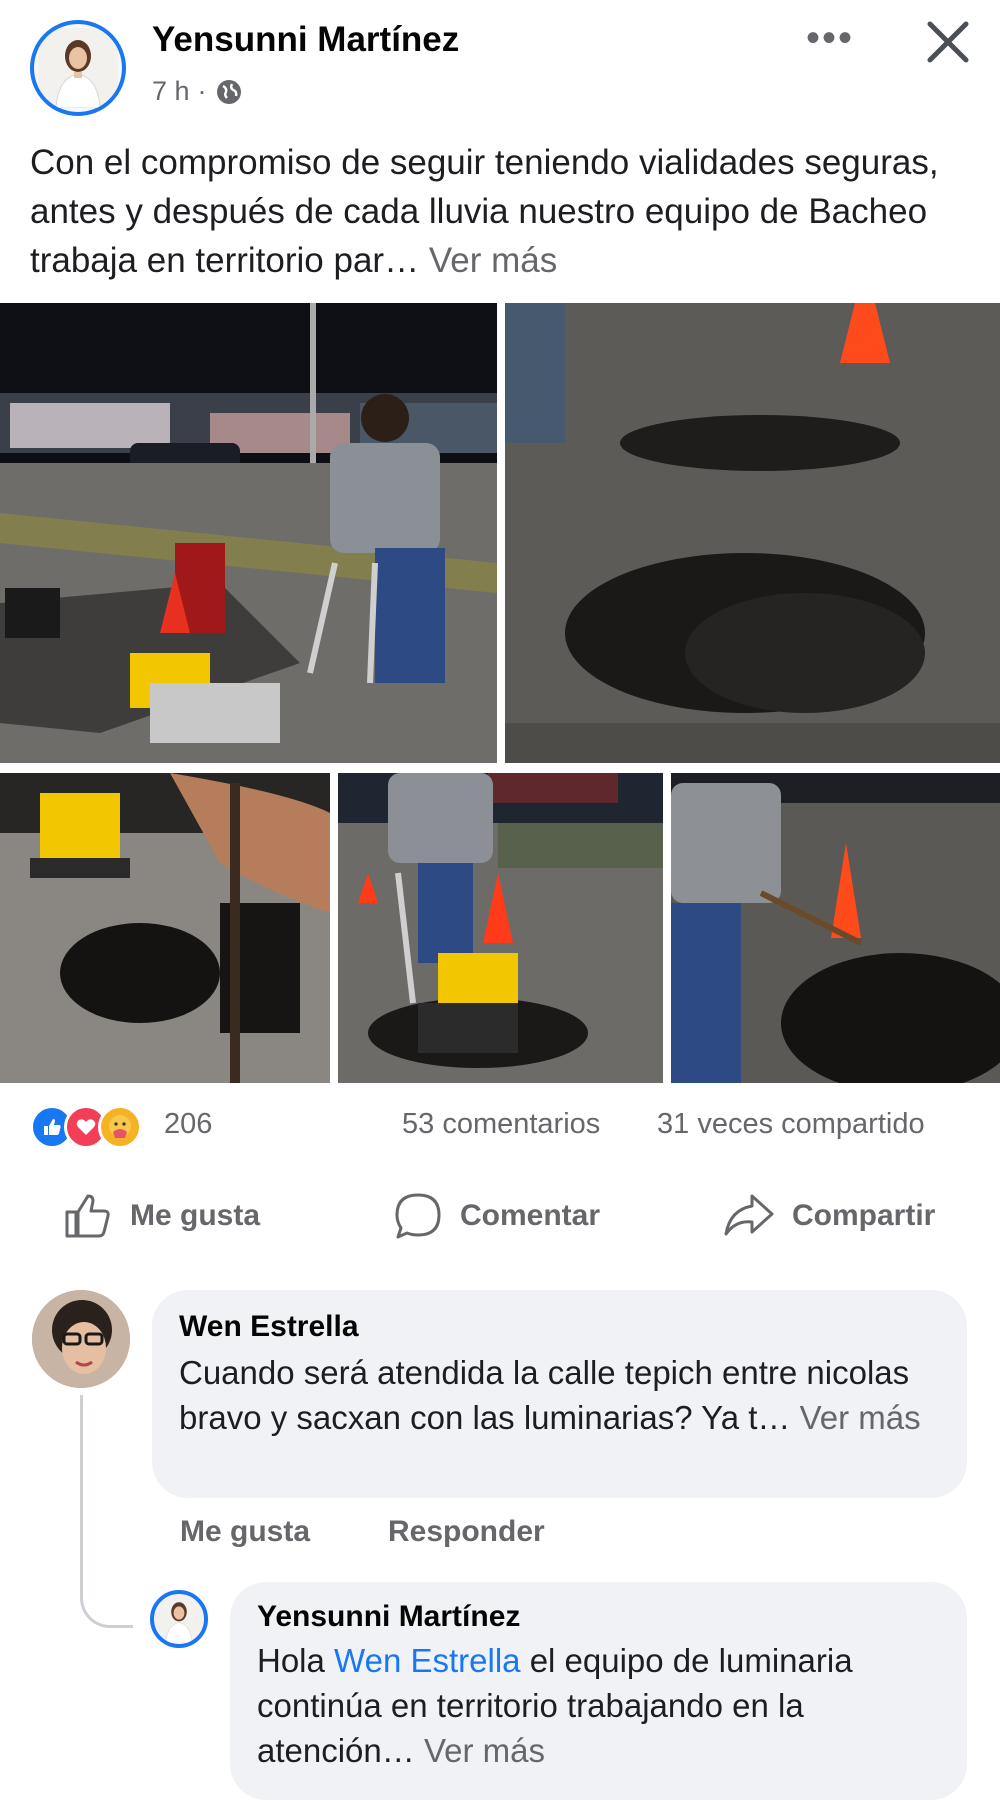 The image size is (1000, 1800). What do you see at coordinates (81, 1339) in the screenshot?
I see `commenter-avatar` at bounding box center [81, 1339].